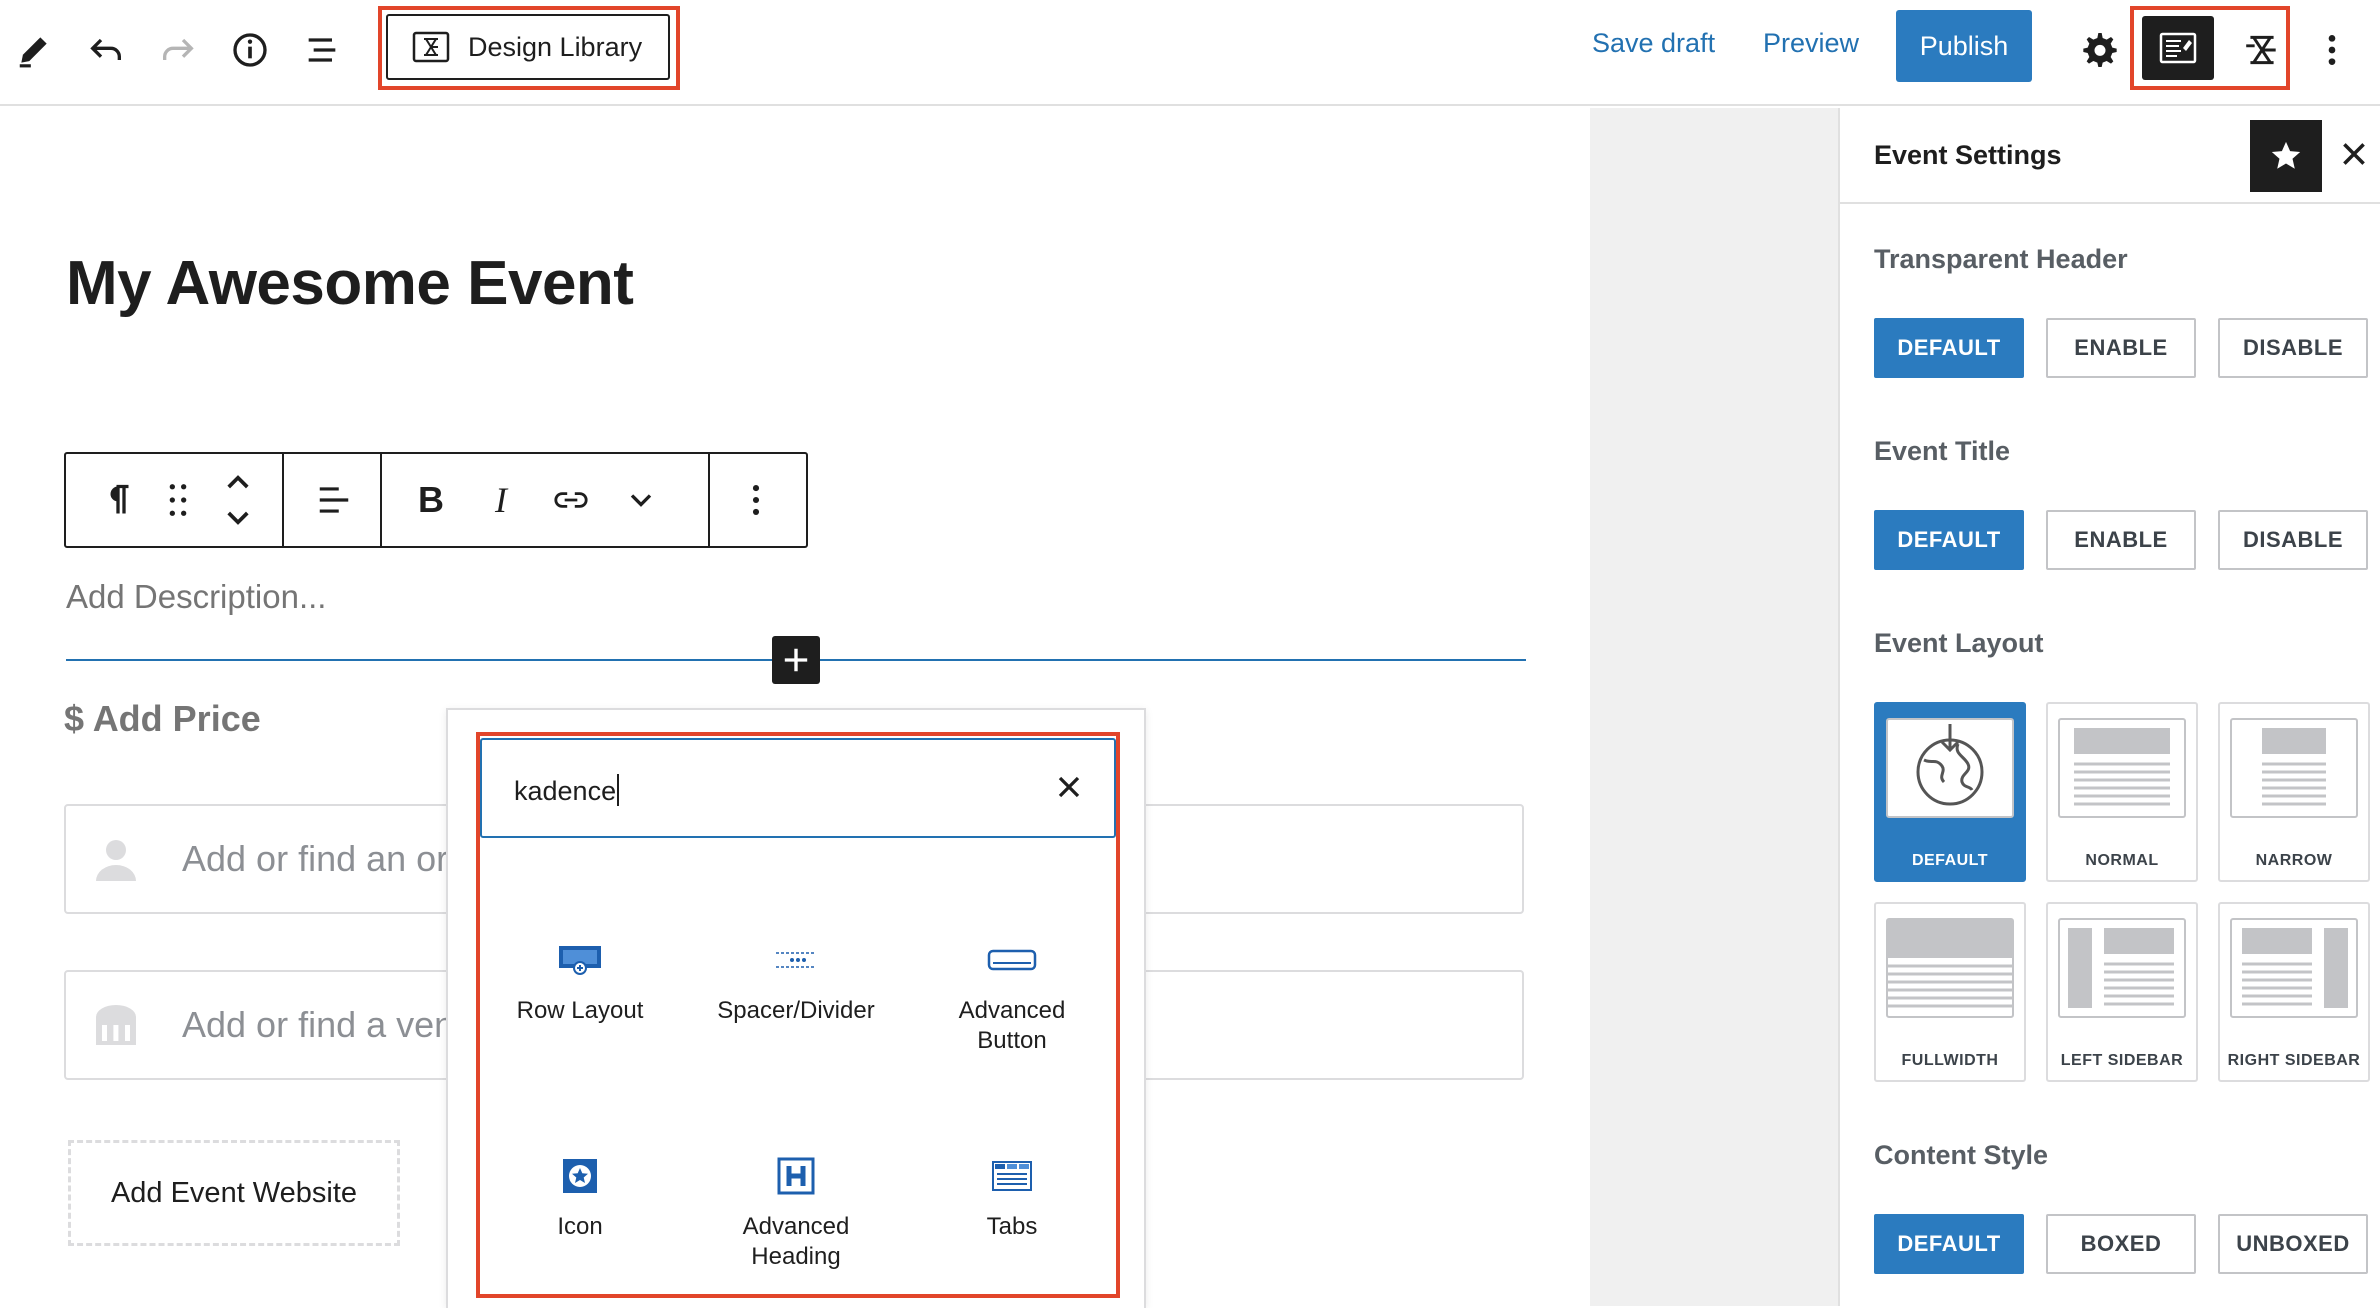 This screenshot has height=1308, width=2380. I want to click on paragraph-icon, so click(118, 500).